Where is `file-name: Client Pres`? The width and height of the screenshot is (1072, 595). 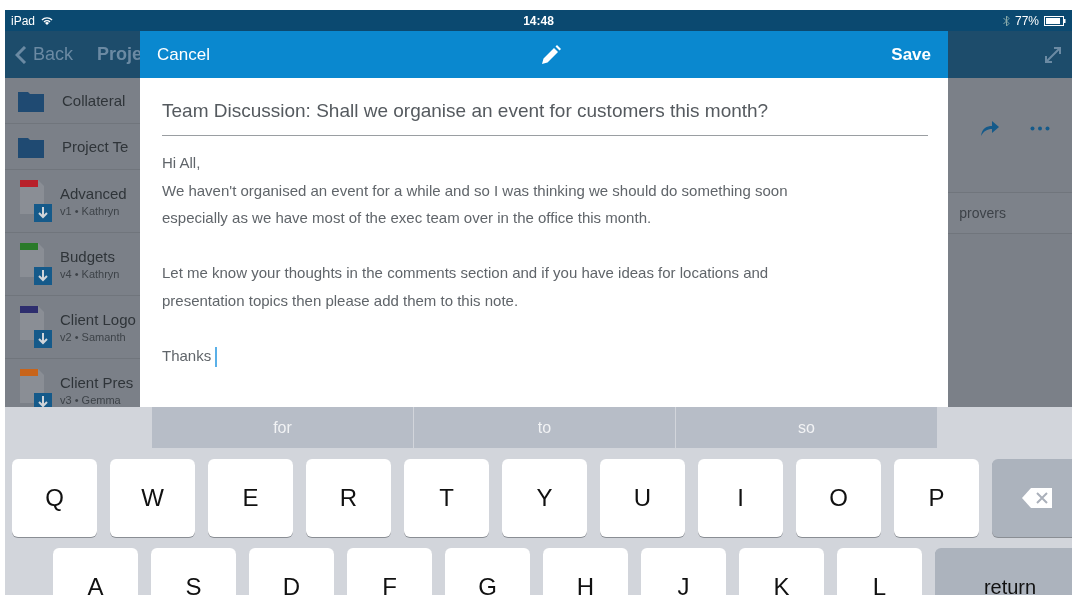 file-name: Client Pres is located at coordinates (97, 382).